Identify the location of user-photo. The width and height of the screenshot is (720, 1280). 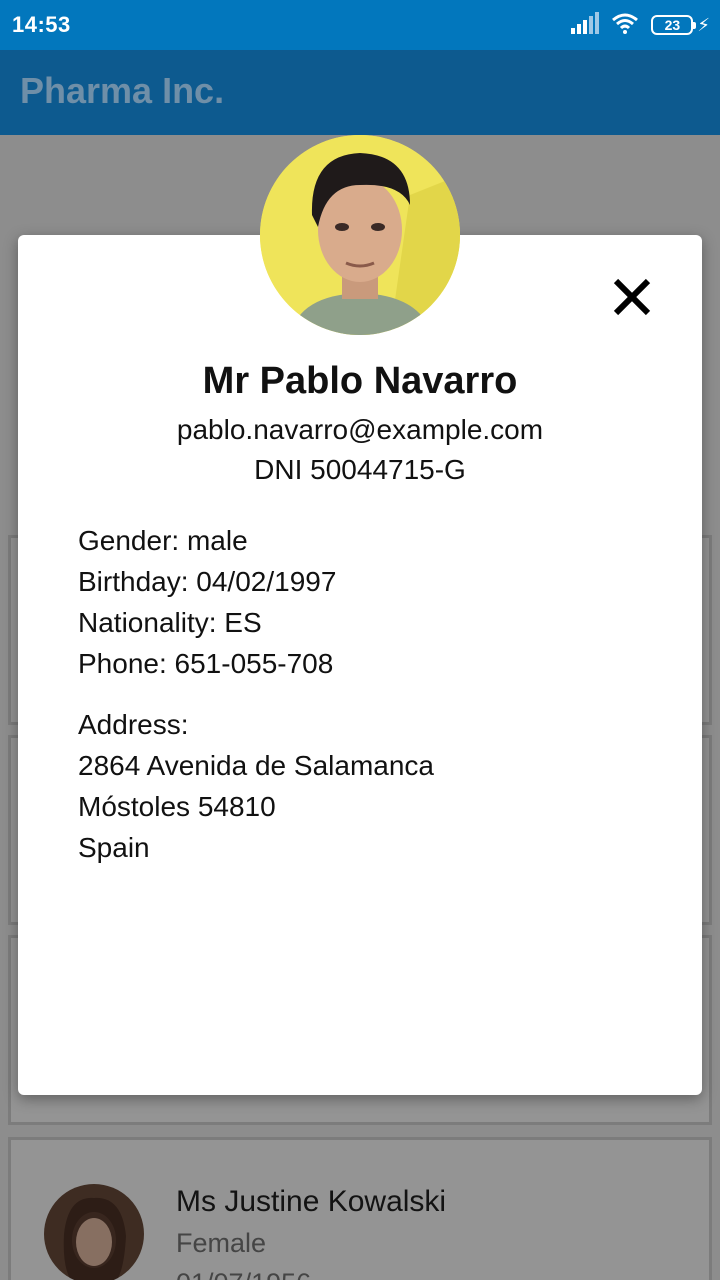
(360, 235).